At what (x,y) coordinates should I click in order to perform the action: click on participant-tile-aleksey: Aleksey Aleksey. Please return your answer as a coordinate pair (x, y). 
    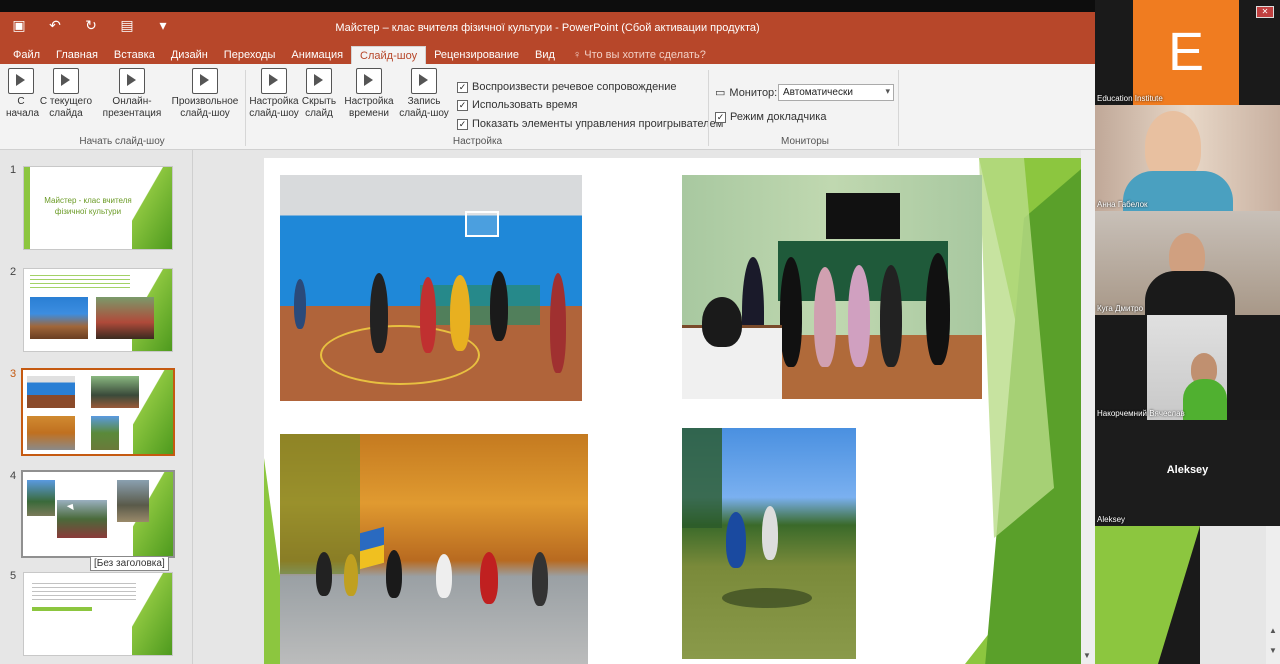
    Looking at the image, I should click on (1187, 473).